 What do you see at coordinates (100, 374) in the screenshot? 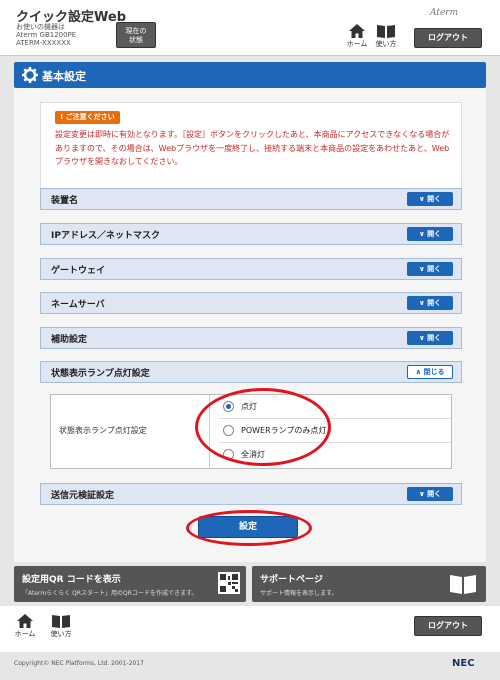
I see `accordion-label: 状態表示ランプ点灯設定` at bounding box center [100, 374].